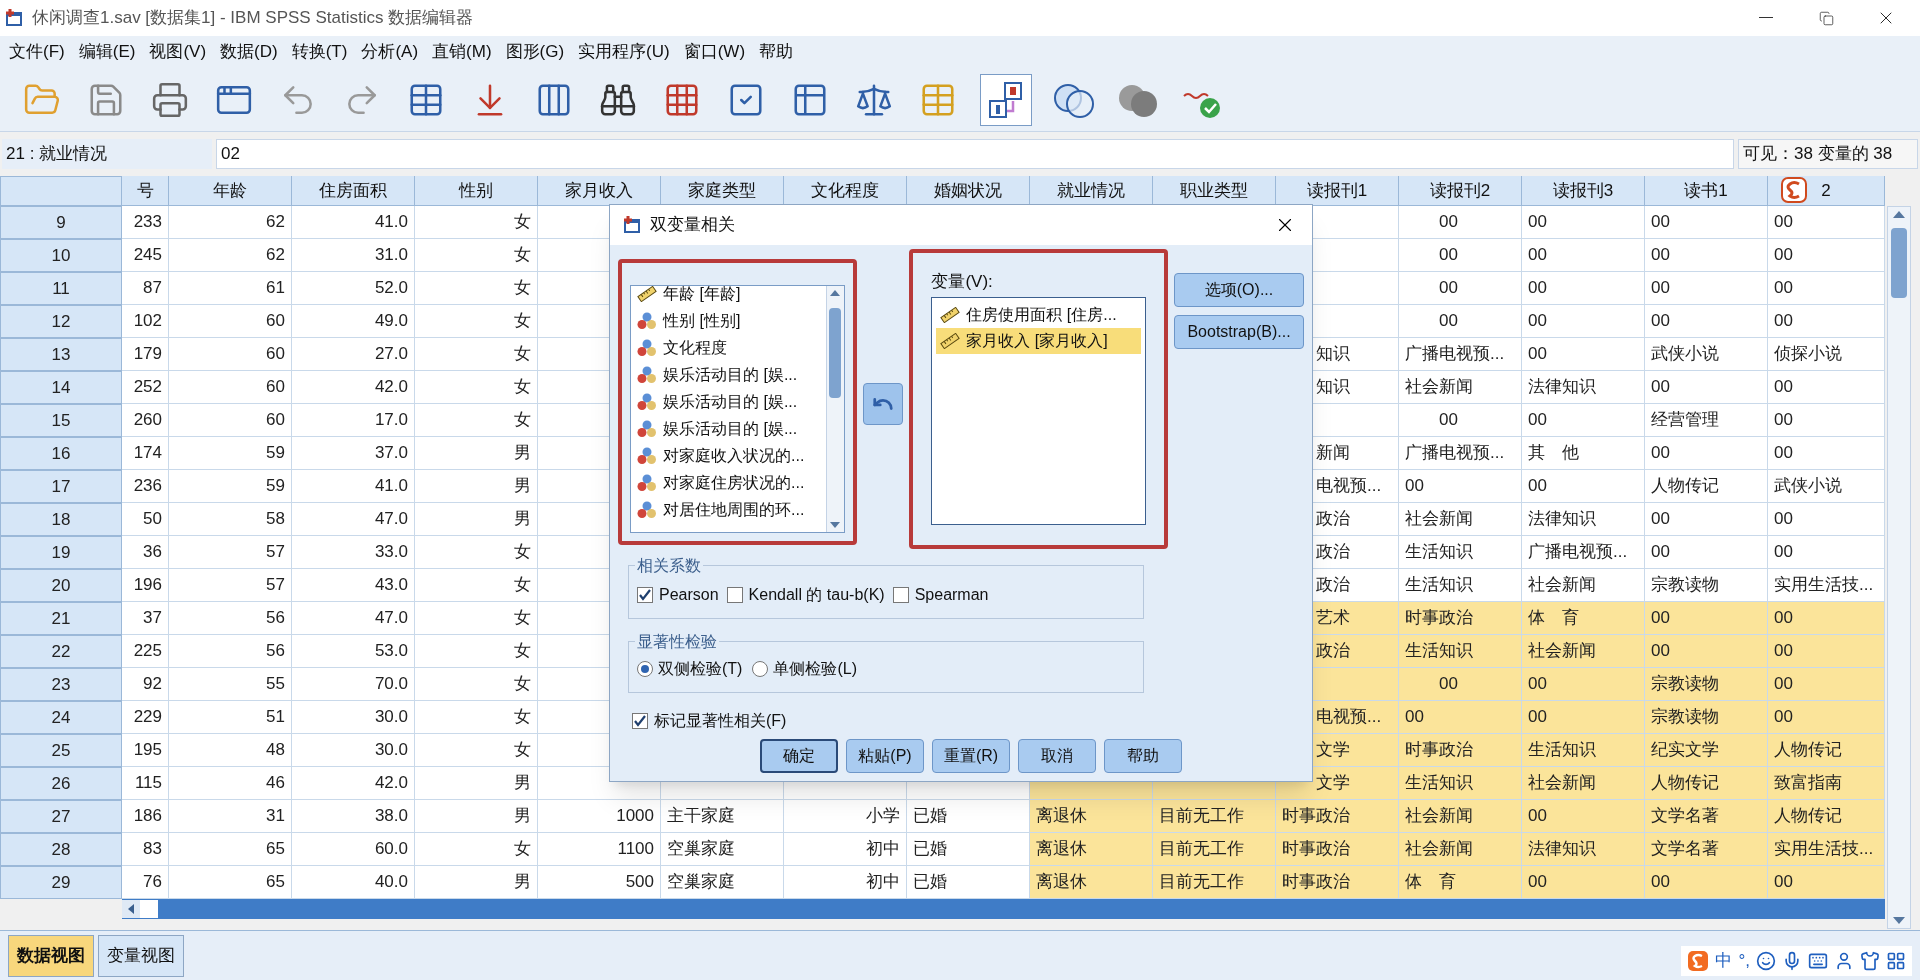 This screenshot has width=1920, height=980. Describe the element at coordinates (61, 222) in the screenshot. I see `row-number: 9` at that location.